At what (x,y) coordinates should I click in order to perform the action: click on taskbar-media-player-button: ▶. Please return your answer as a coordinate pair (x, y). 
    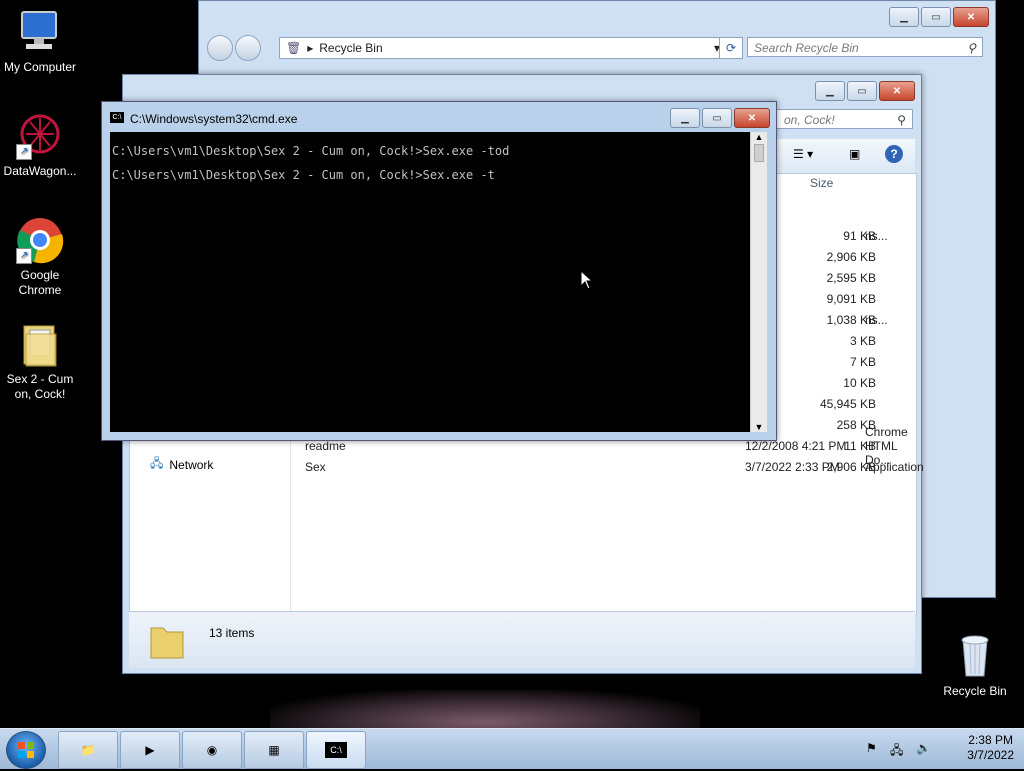
    Looking at the image, I should click on (150, 750).